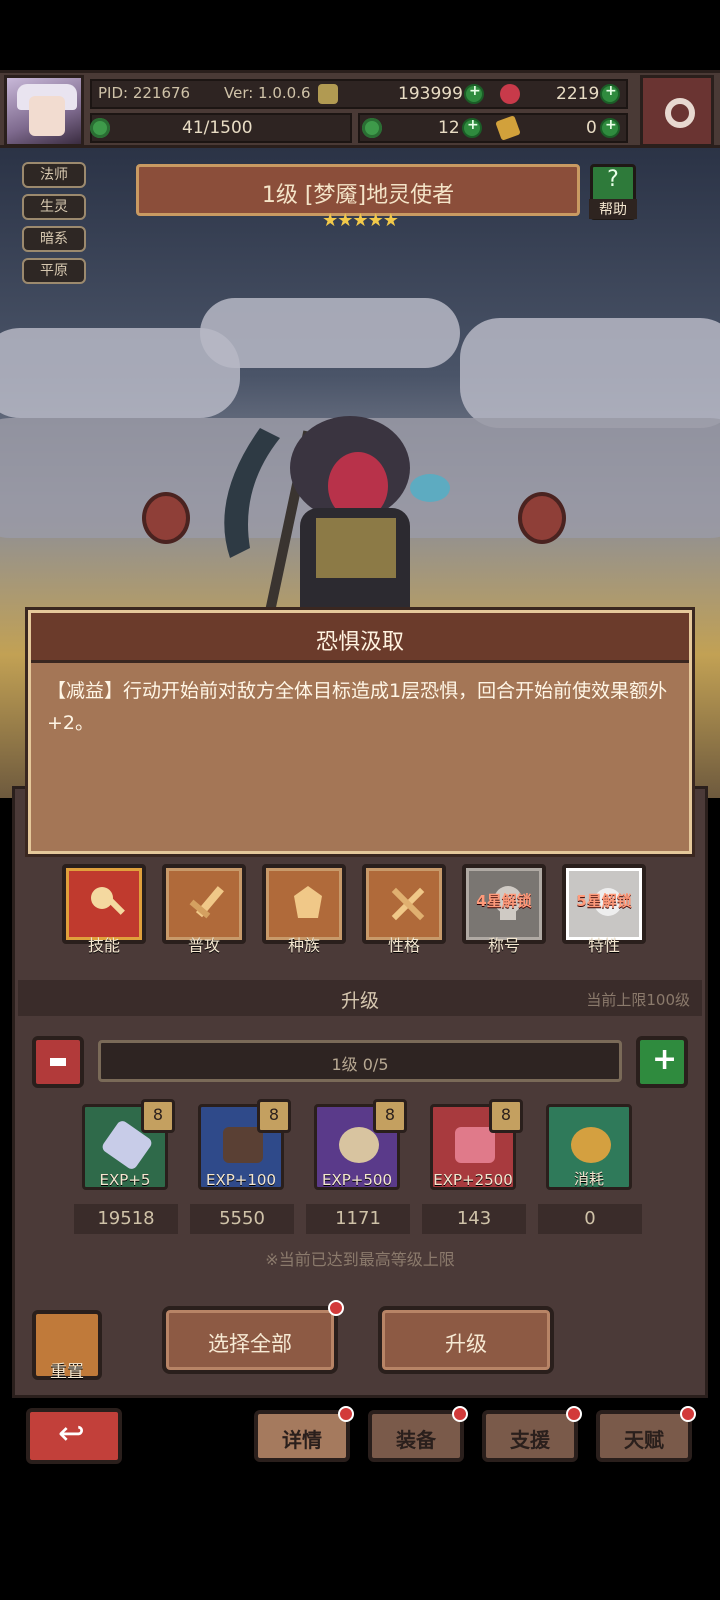  Describe the element at coordinates (542, 518) in the screenshot. I see `next-hero-button` at that location.